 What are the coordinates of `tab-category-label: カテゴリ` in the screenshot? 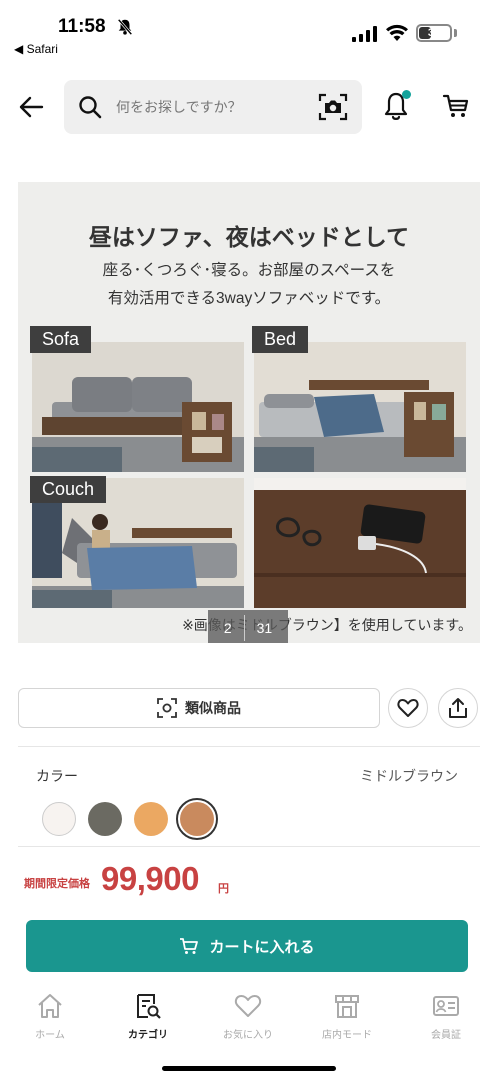 It's located at (148, 1035).